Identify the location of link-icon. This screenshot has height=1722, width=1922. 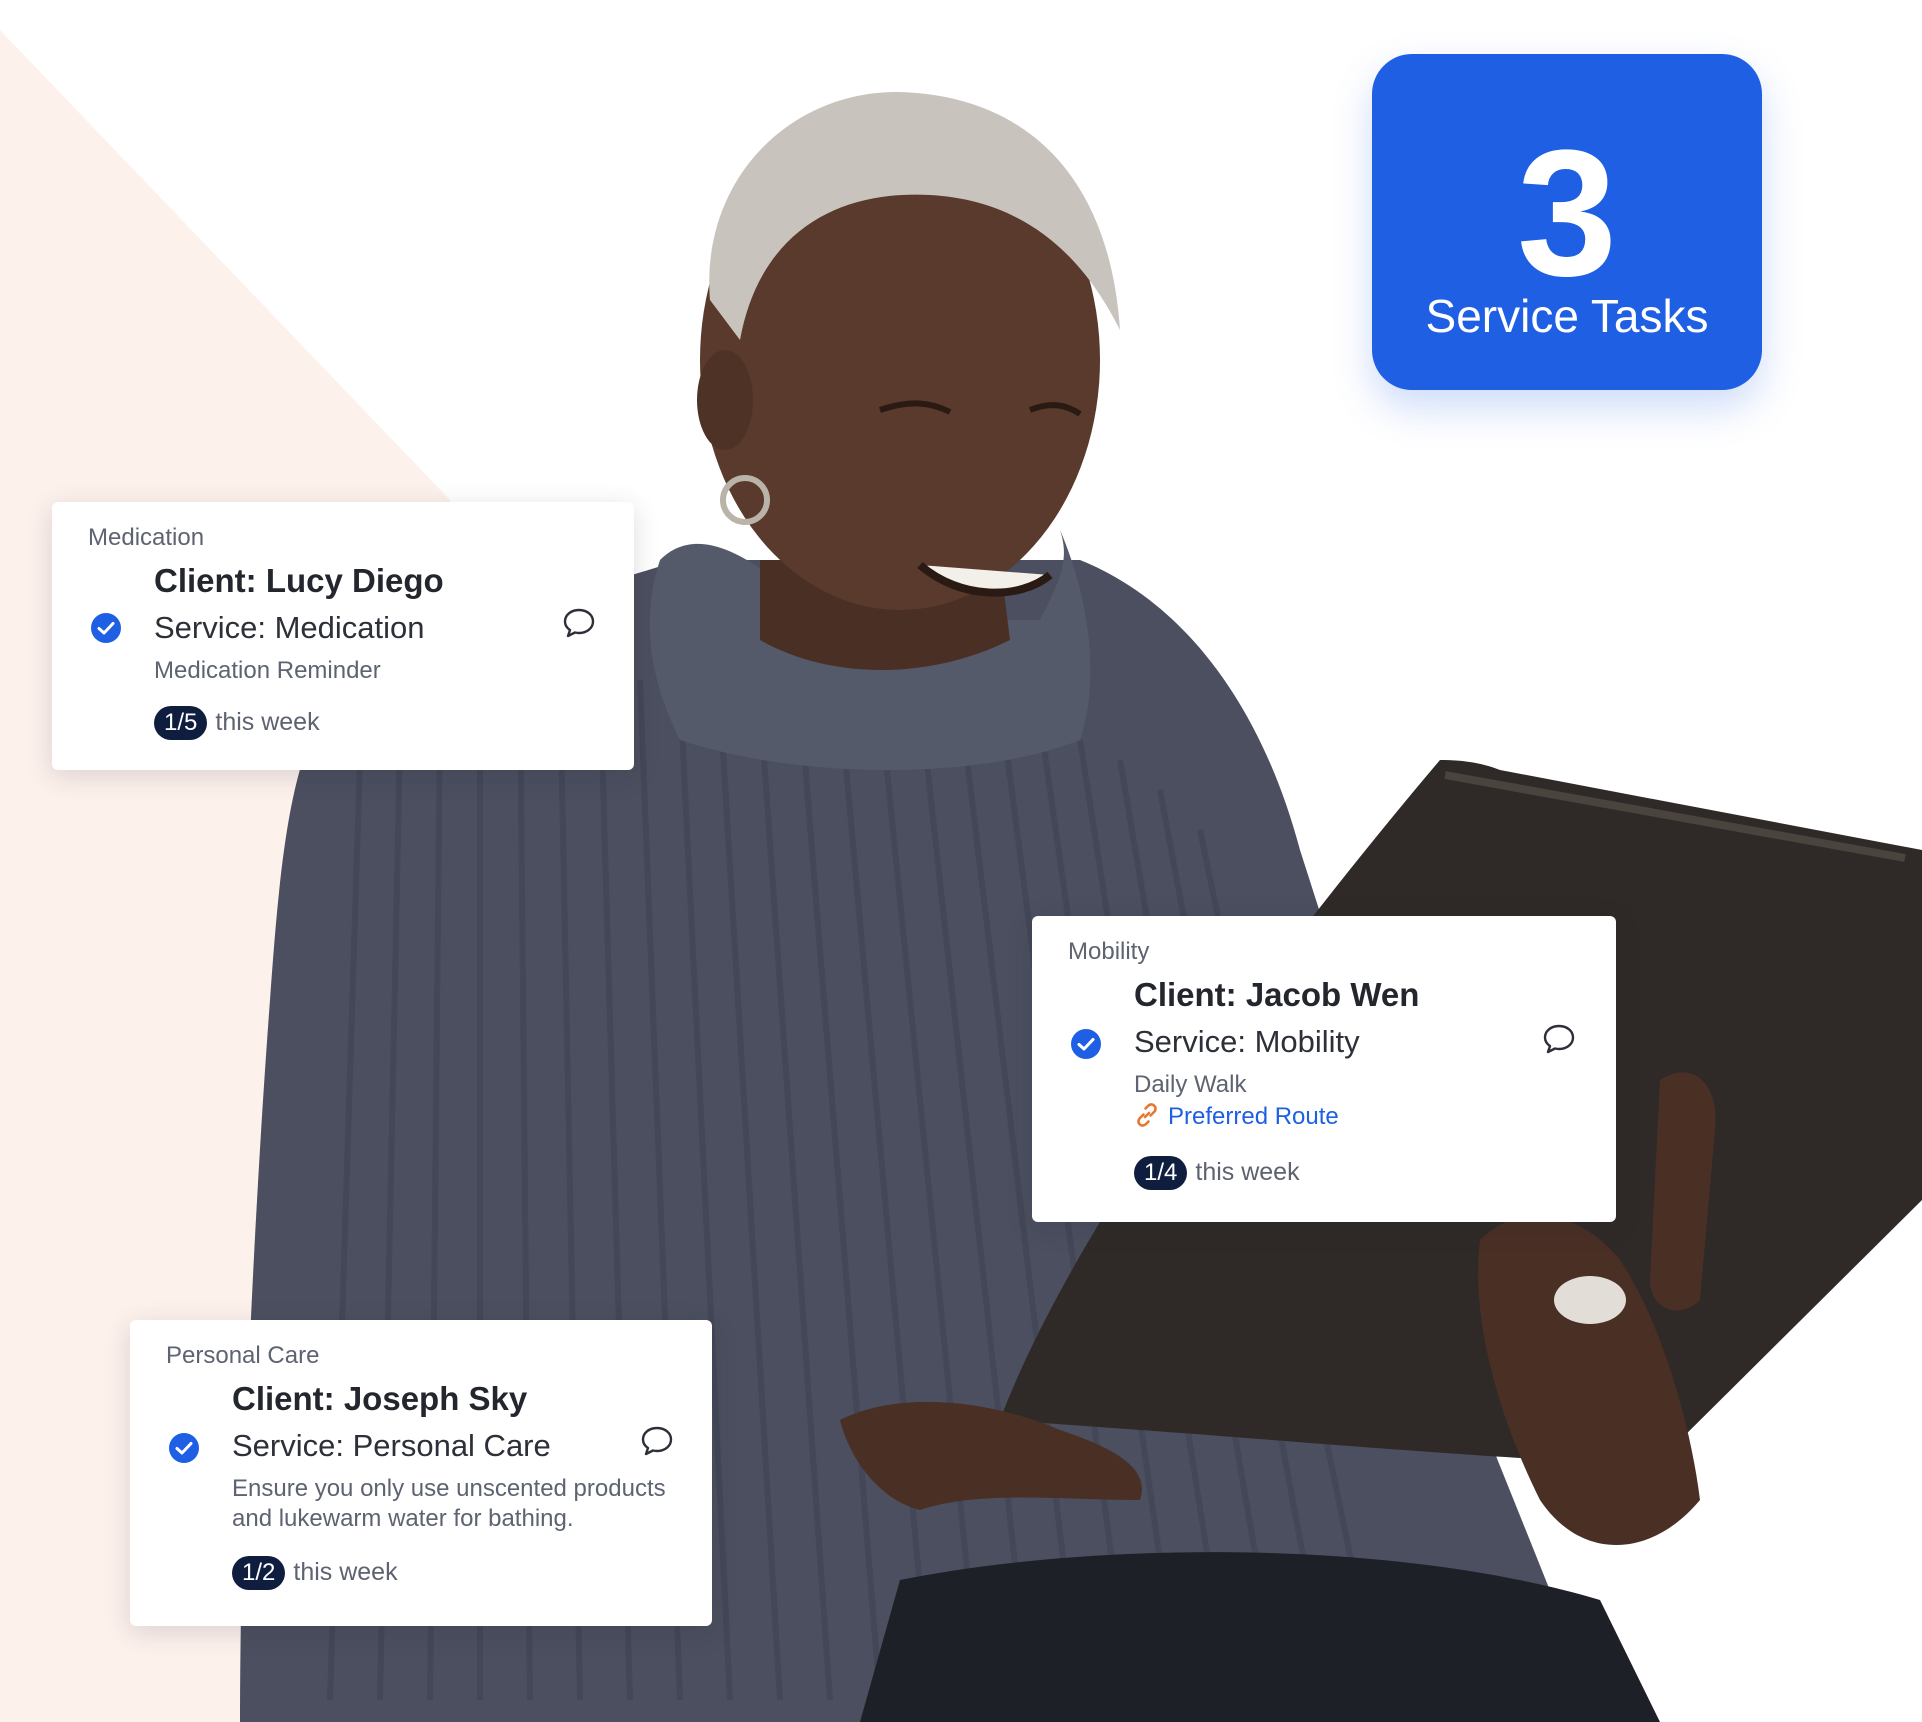
(1147, 1115).